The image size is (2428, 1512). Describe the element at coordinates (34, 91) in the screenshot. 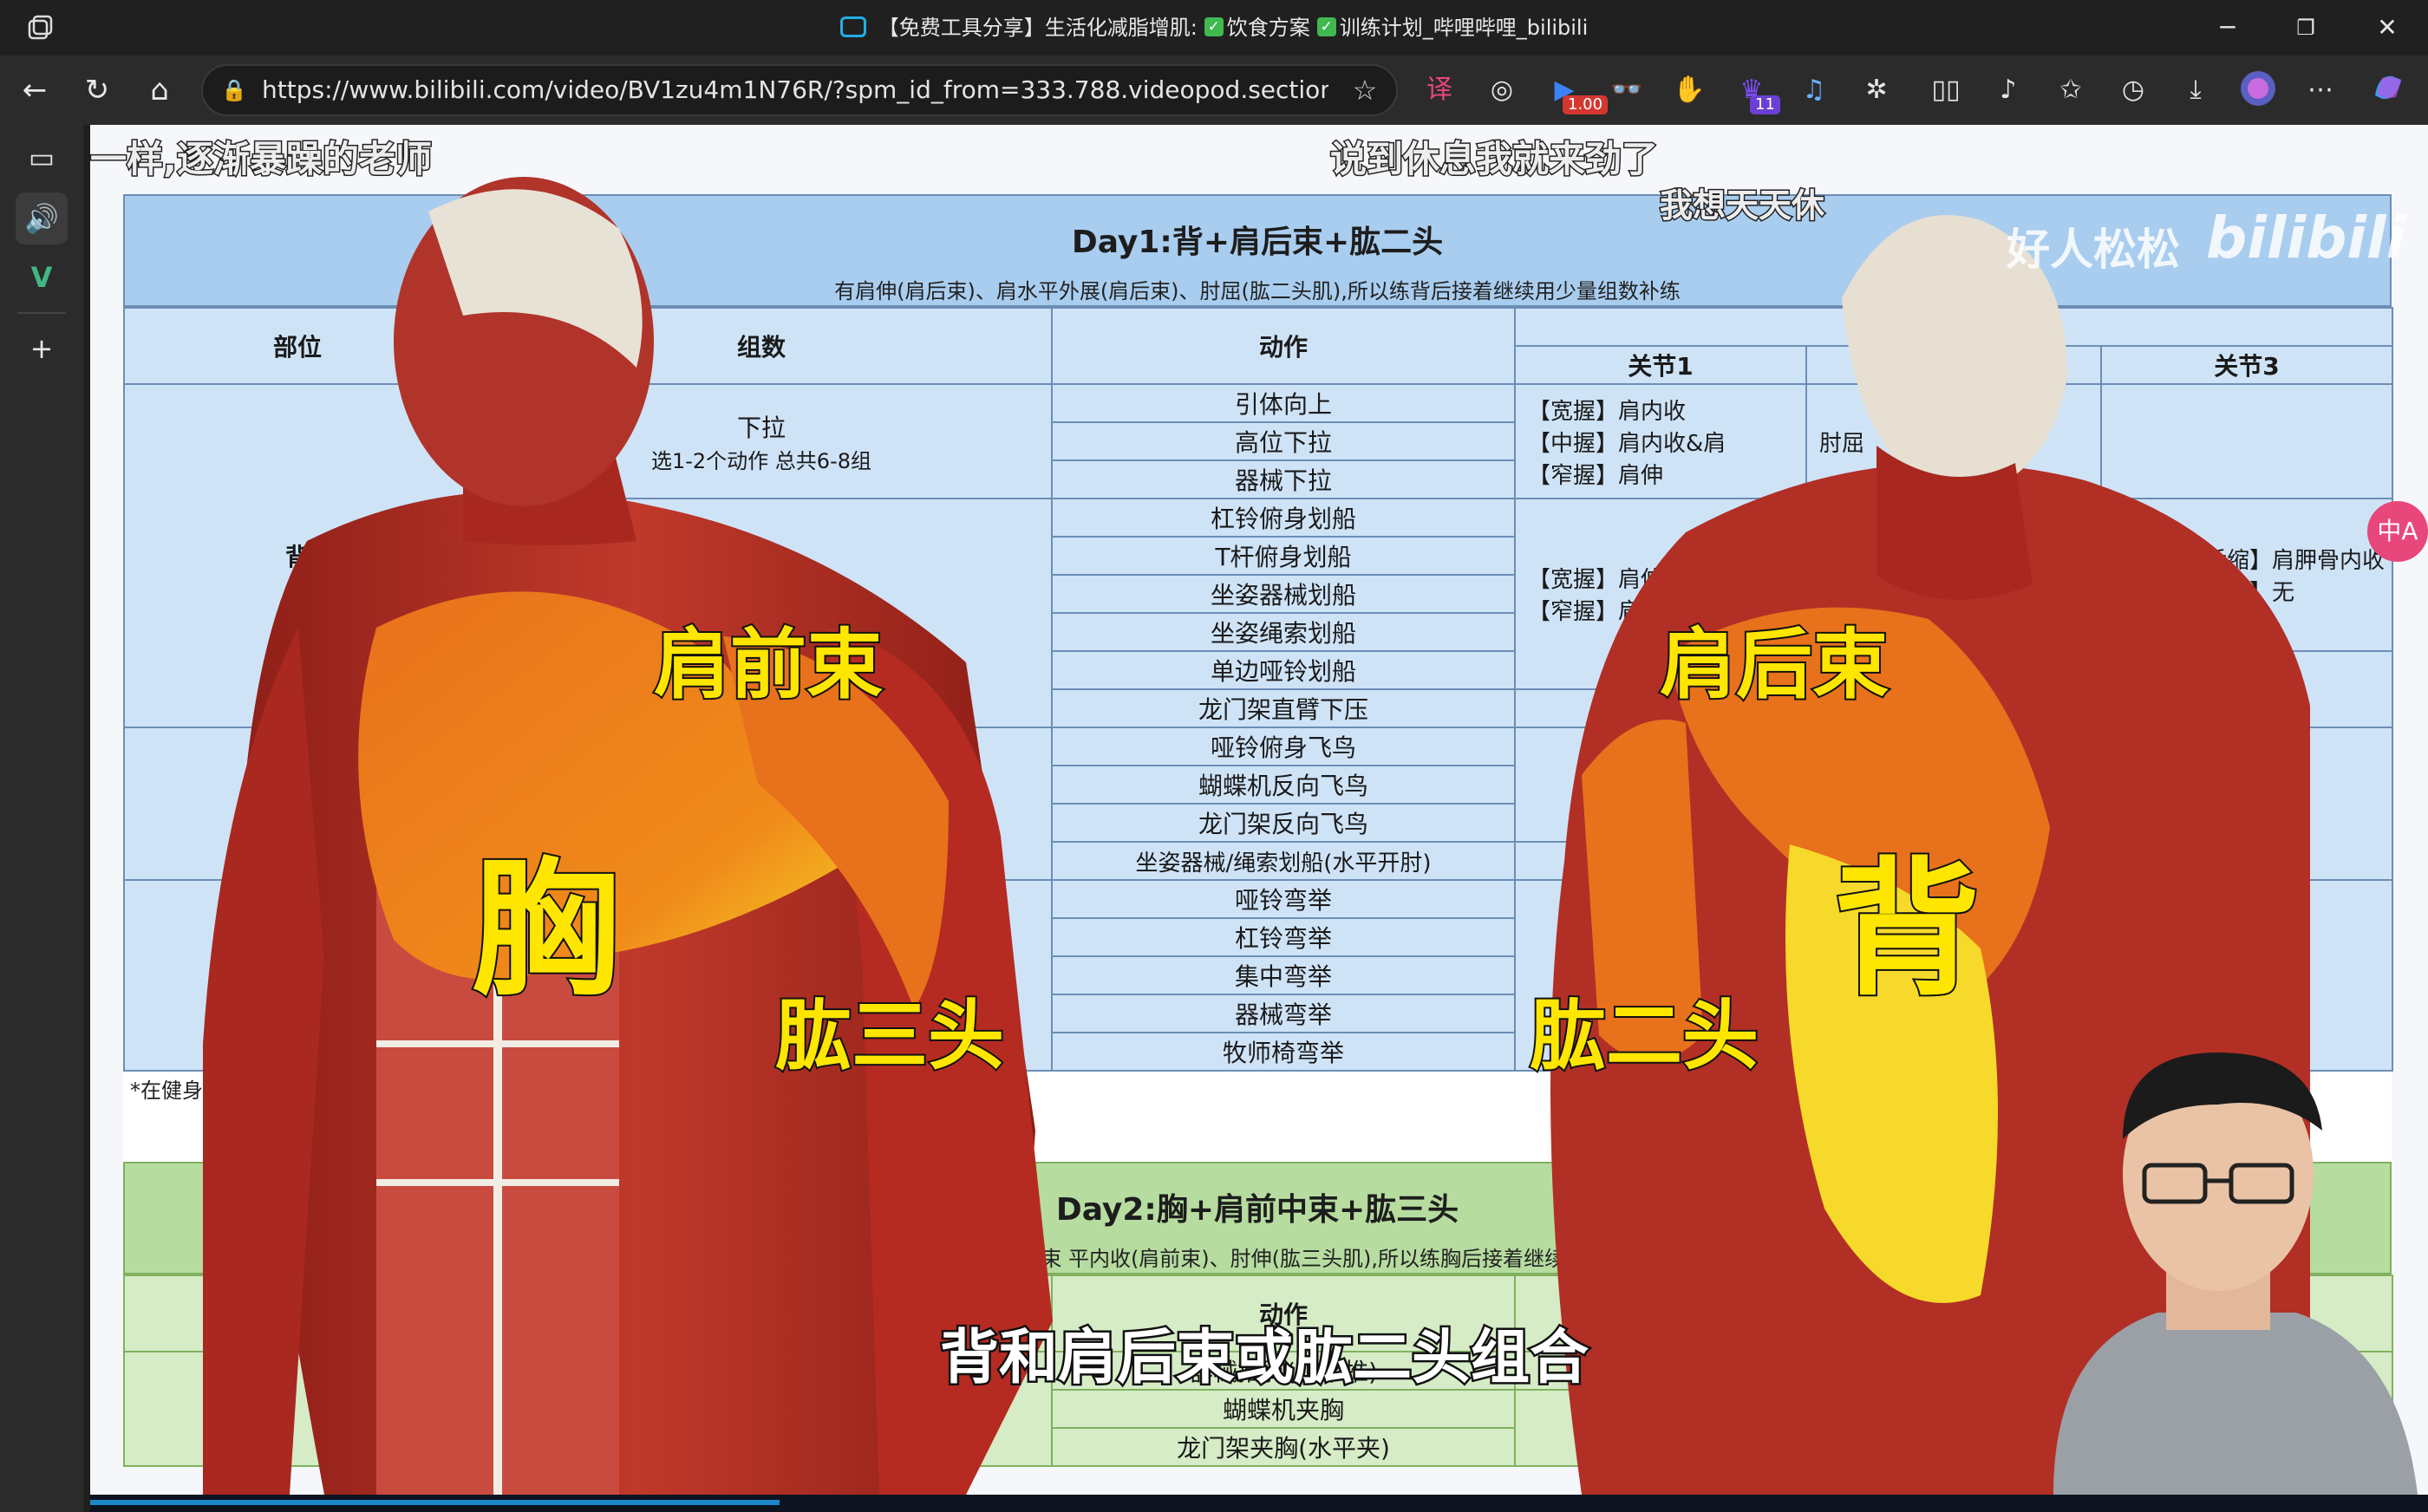

I see `back-button: ←` at that location.